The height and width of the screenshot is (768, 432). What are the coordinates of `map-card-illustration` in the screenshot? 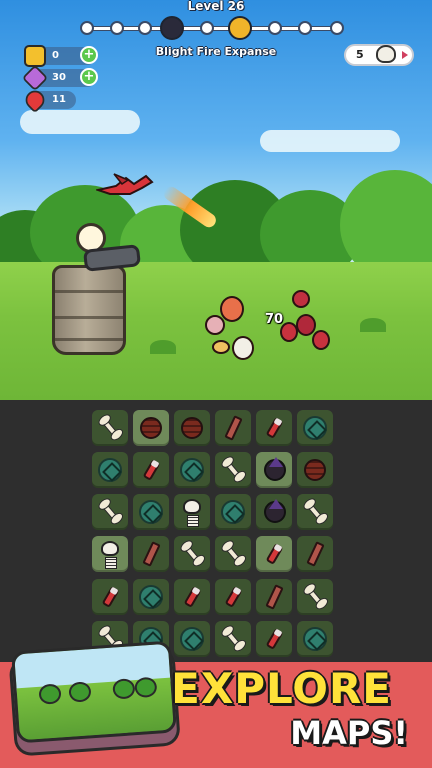 It's located at (94, 692).